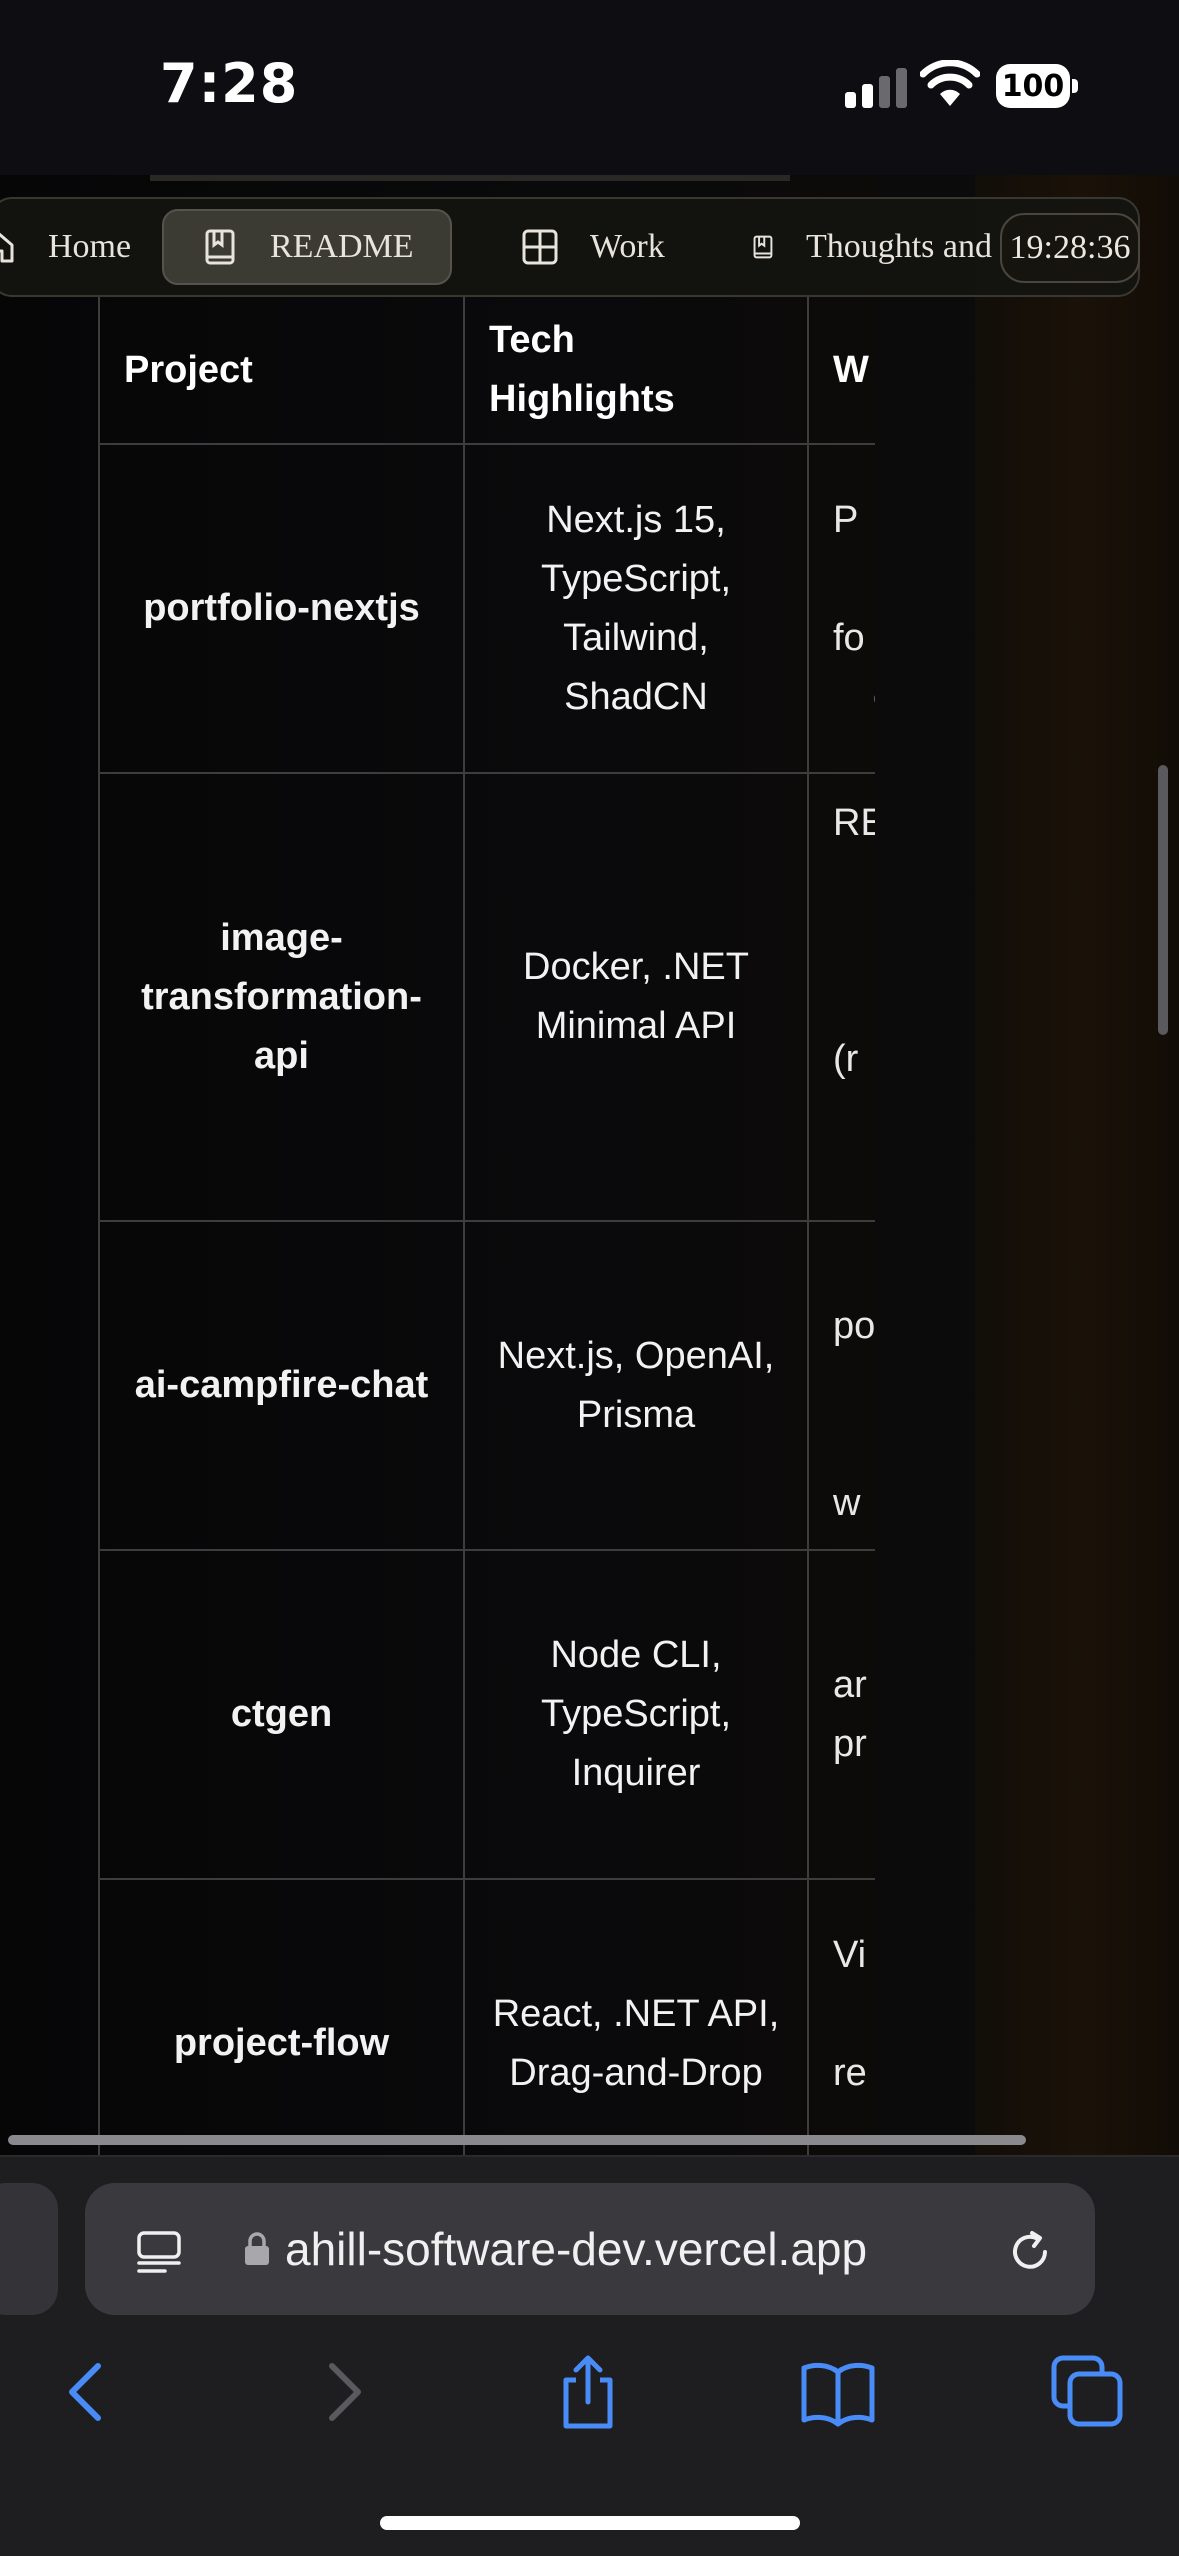  I want to click on share-icon, so click(588, 2392).